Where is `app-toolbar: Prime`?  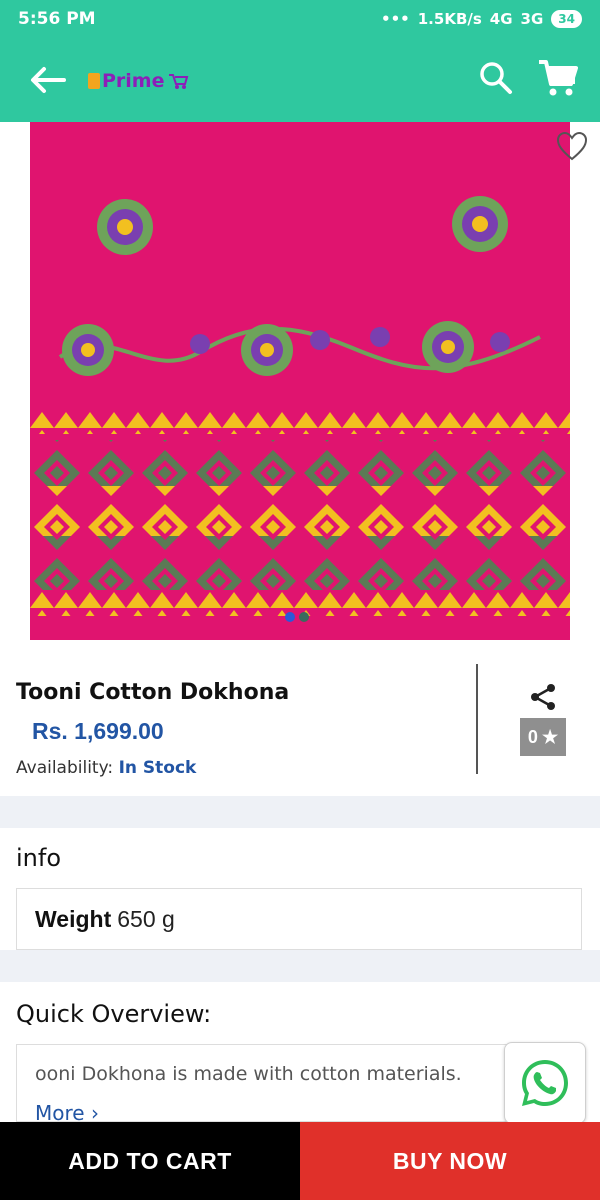
app-toolbar: Prime is located at coordinates (300, 80).